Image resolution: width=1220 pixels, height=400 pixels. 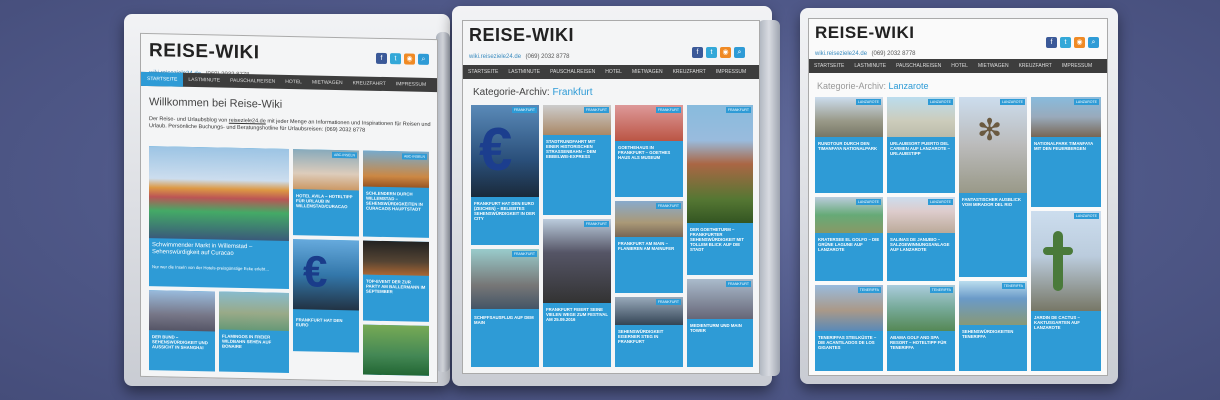 What do you see at coordinates (908, 86) in the screenshot?
I see `archive-category: Lanzarote` at bounding box center [908, 86].